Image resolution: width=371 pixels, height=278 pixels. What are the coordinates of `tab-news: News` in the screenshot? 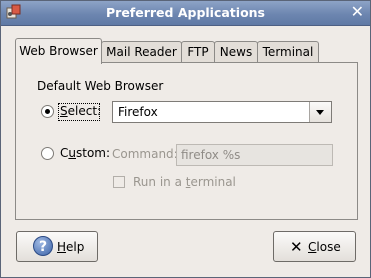 It's located at (236, 52).